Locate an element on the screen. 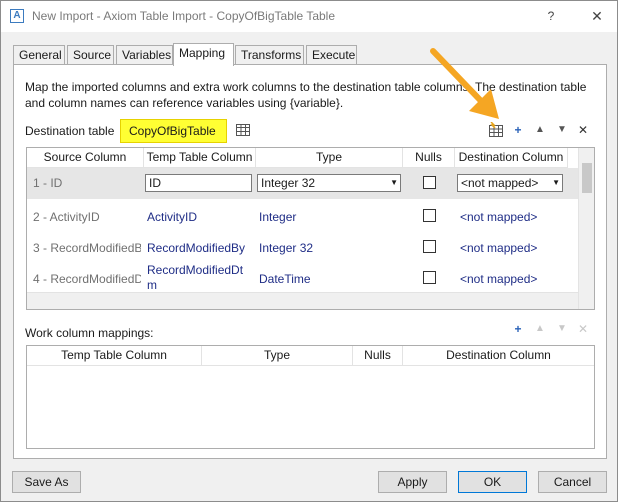 Image resolution: width=618 pixels, height=502 pixels. table-picker-icon is located at coordinates (243, 130).